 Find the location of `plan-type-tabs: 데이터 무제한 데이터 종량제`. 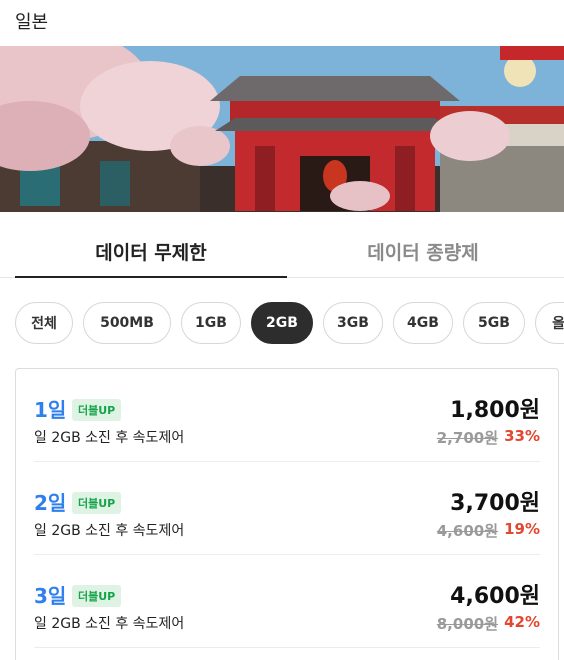

plan-type-tabs: 데이터 무제한 데이터 종량제 is located at coordinates (282, 245).